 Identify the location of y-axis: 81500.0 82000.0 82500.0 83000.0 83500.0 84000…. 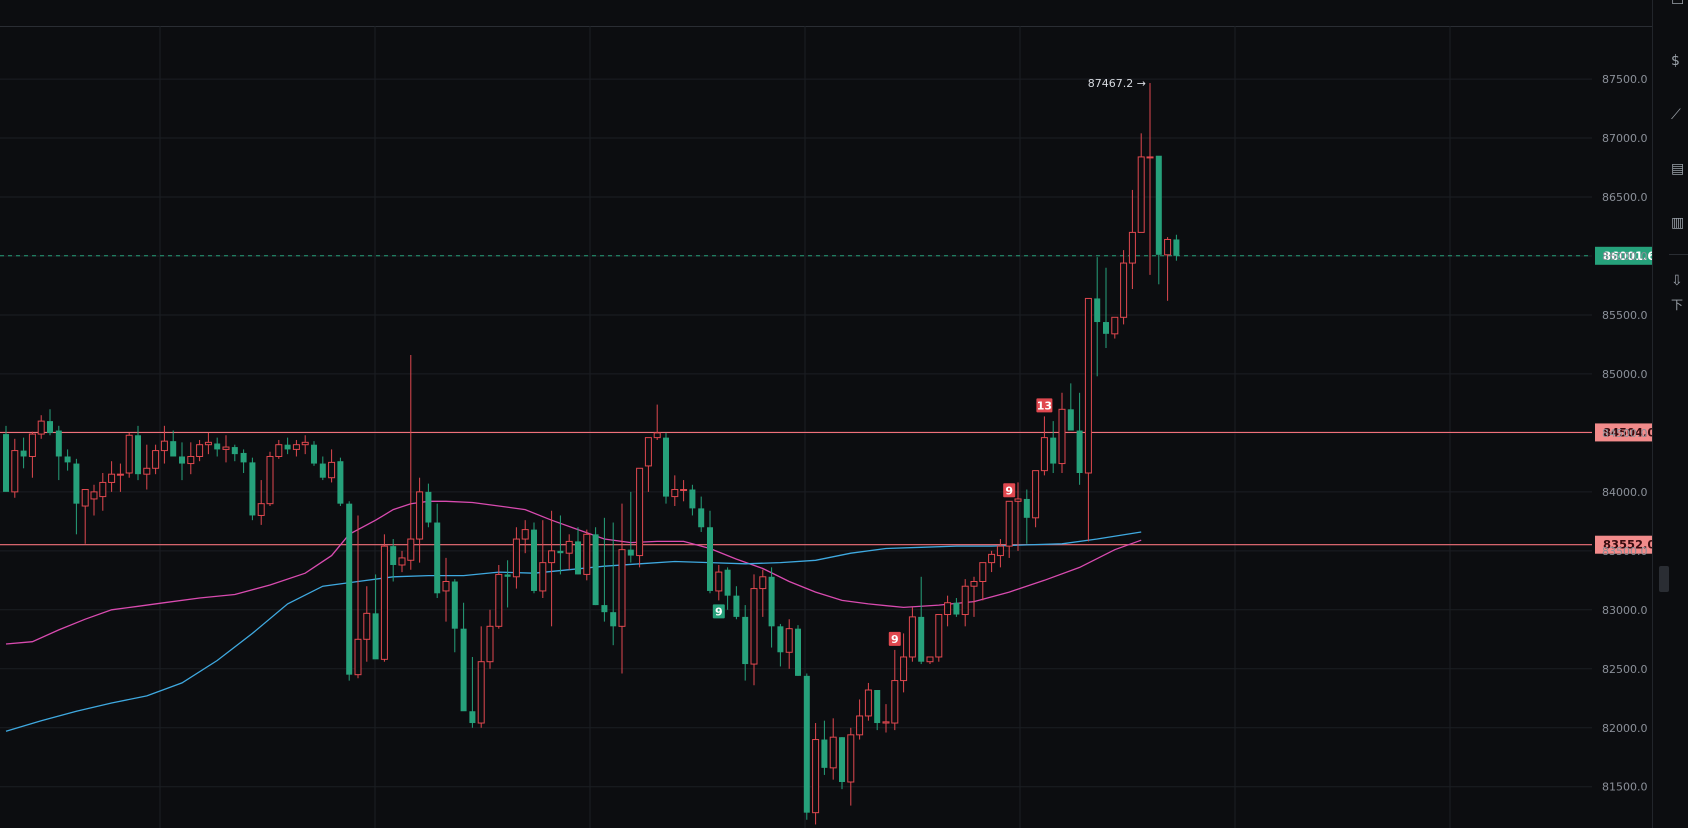
(1625, 433).